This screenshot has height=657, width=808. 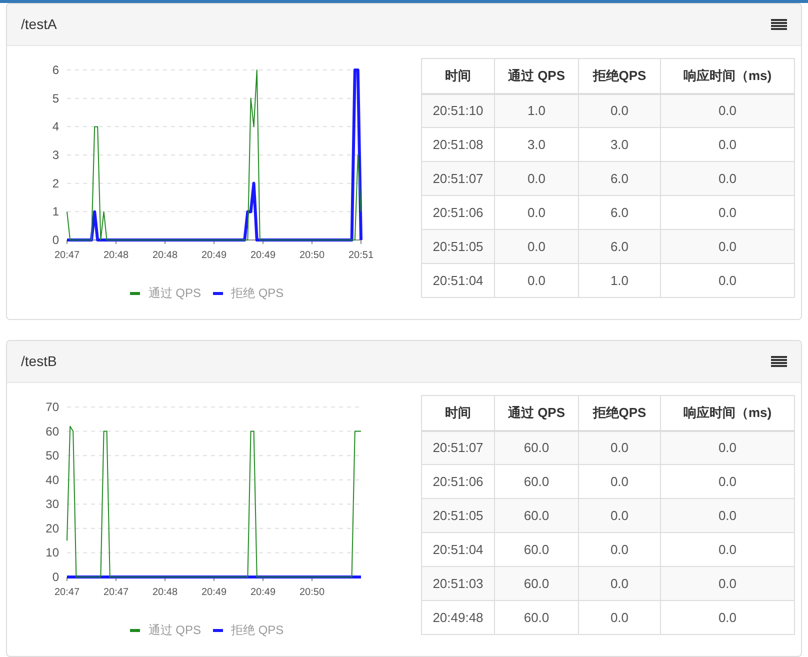 I want to click on y-tick-label: 60, so click(x=52, y=431).